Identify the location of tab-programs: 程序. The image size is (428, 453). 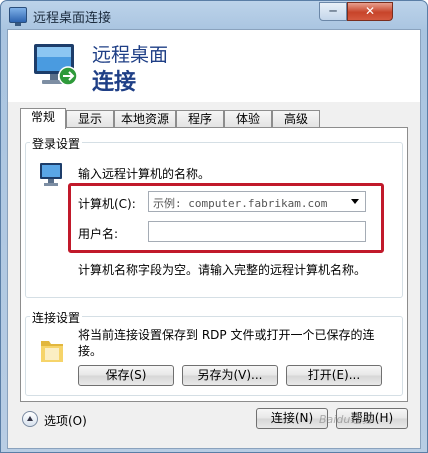
(200, 119).